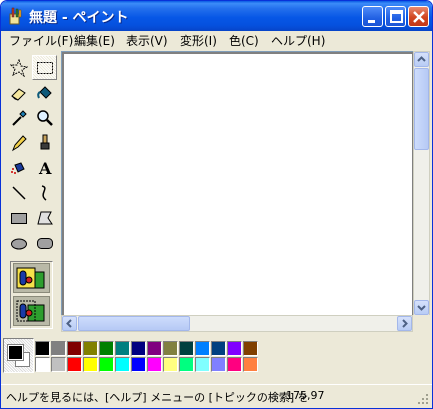 Image resolution: width=433 pixels, height=409 pixels. I want to click on magnifier-icon, so click(45, 118).